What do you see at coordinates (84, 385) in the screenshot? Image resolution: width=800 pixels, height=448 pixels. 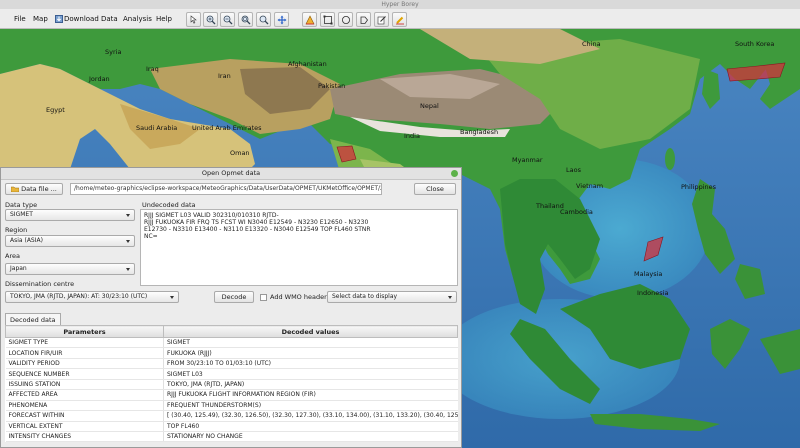 I see `param-cell: ISSUING STATION` at bounding box center [84, 385].